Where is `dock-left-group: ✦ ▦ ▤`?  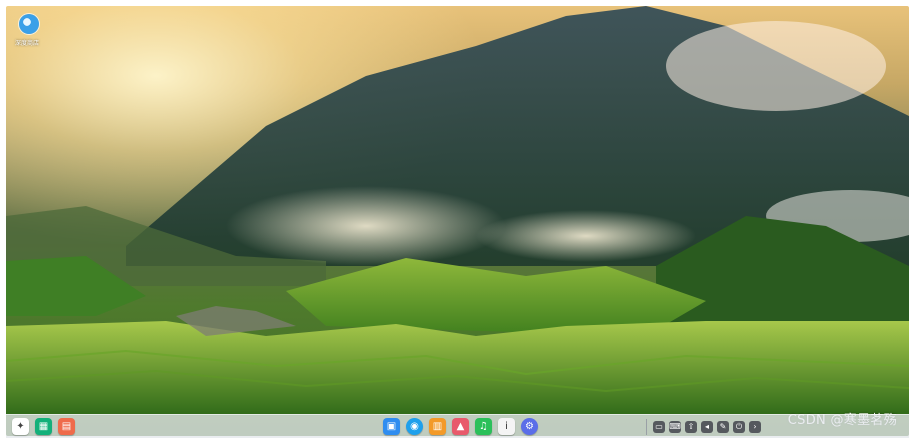 dock-left-group: ✦ ▦ ▤ is located at coordinates (43, 426).